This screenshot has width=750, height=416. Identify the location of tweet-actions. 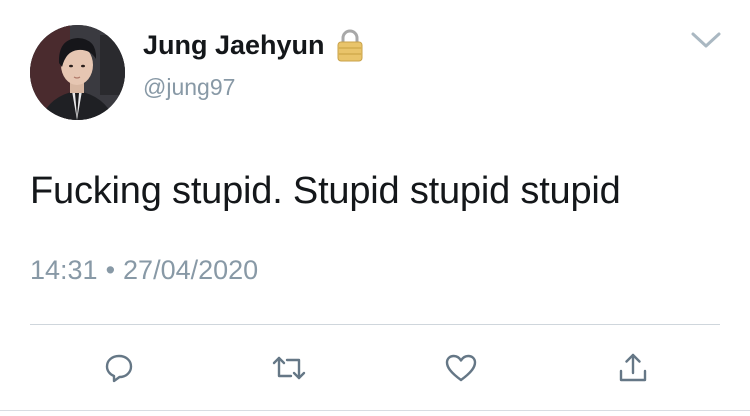
(375, 370).